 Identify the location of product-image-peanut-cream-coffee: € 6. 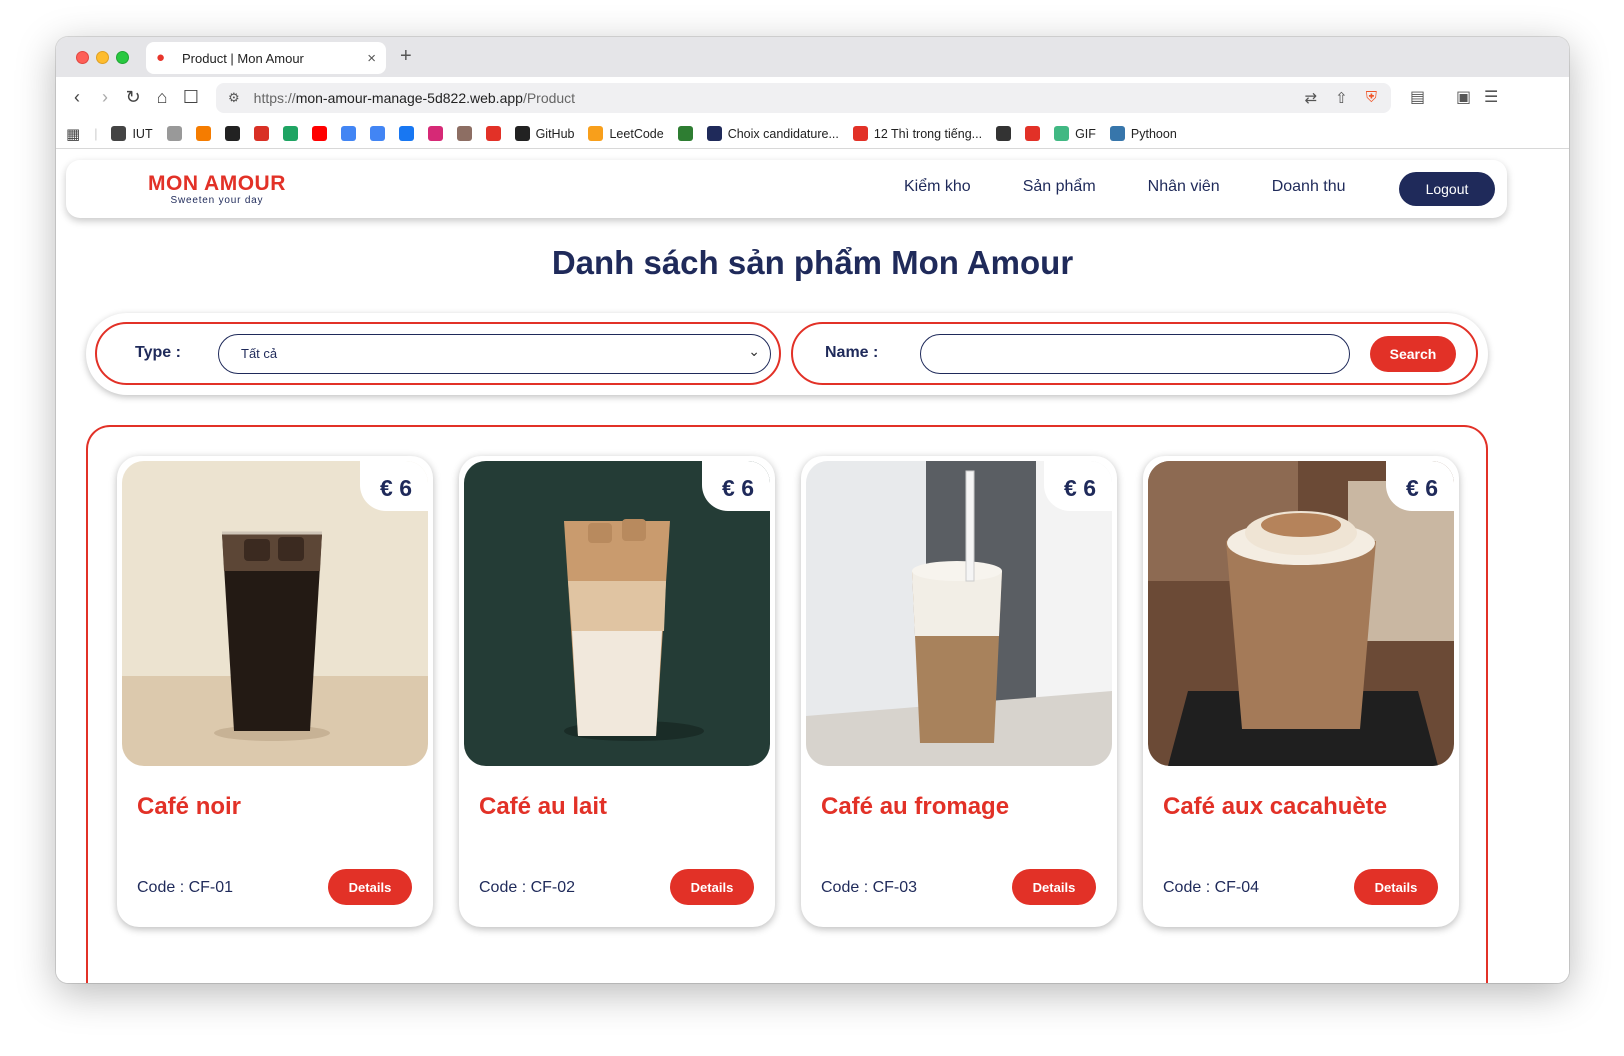
(1301, 613).